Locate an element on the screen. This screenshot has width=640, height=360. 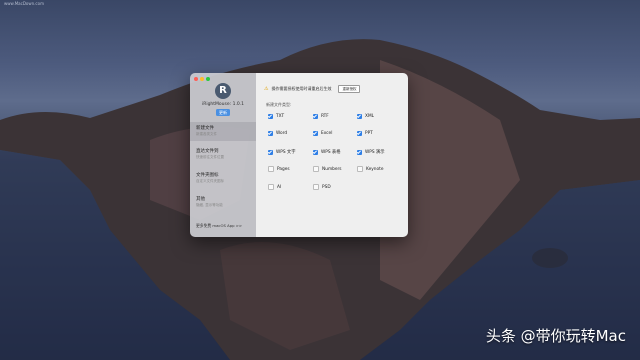
sidebar-item-new-file: 新建文件 新建各类文件 is located at coordinates (223, 131).